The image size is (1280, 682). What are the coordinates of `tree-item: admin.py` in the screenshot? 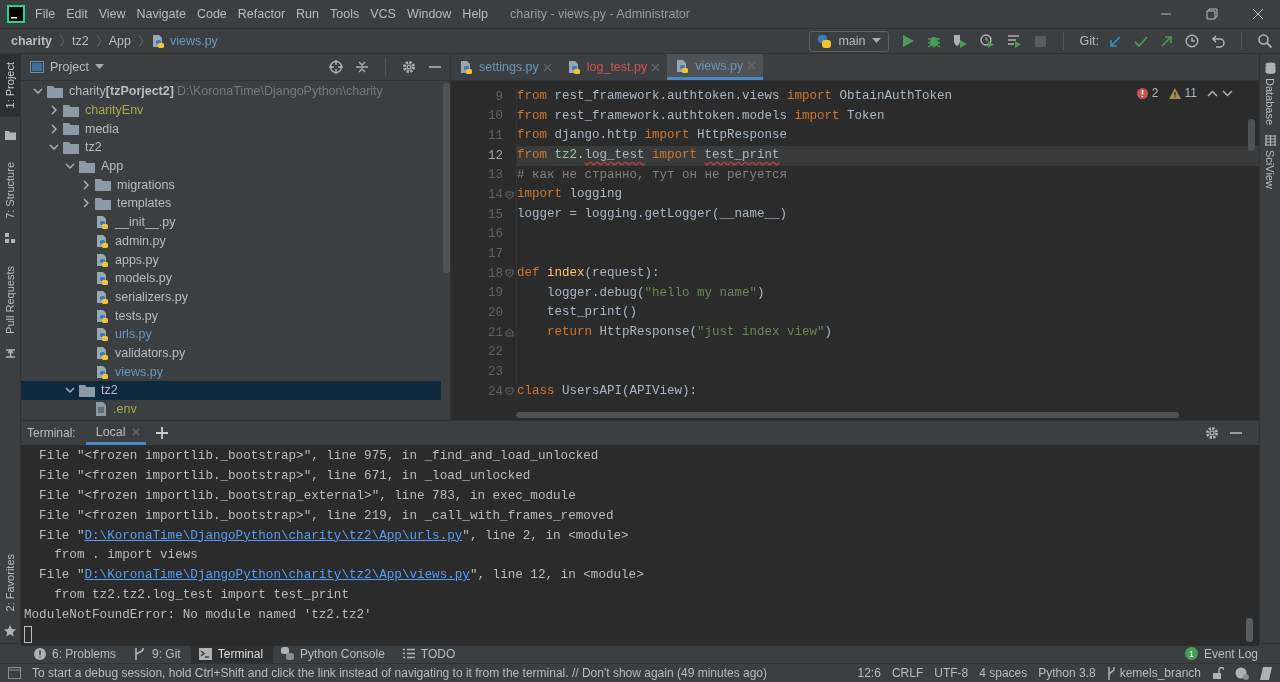 It's located at (231, 241).